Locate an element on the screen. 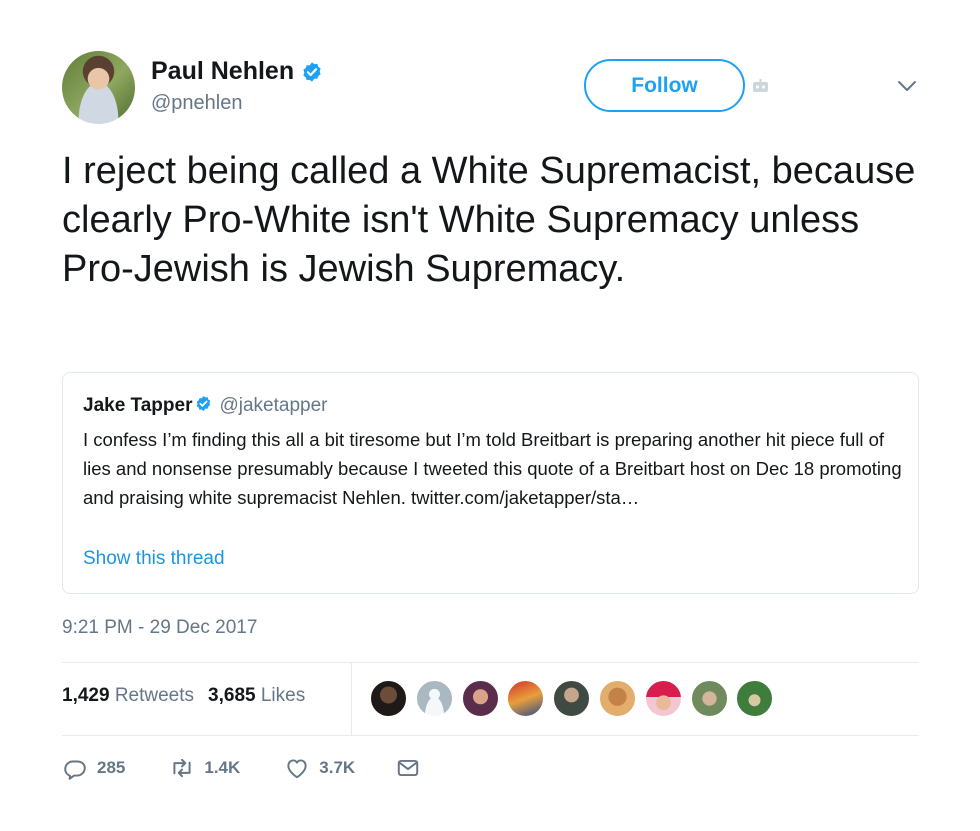 The width and height of the screenshot is (980, 831). likes-label: Likes is located at coordinates (283, 695).